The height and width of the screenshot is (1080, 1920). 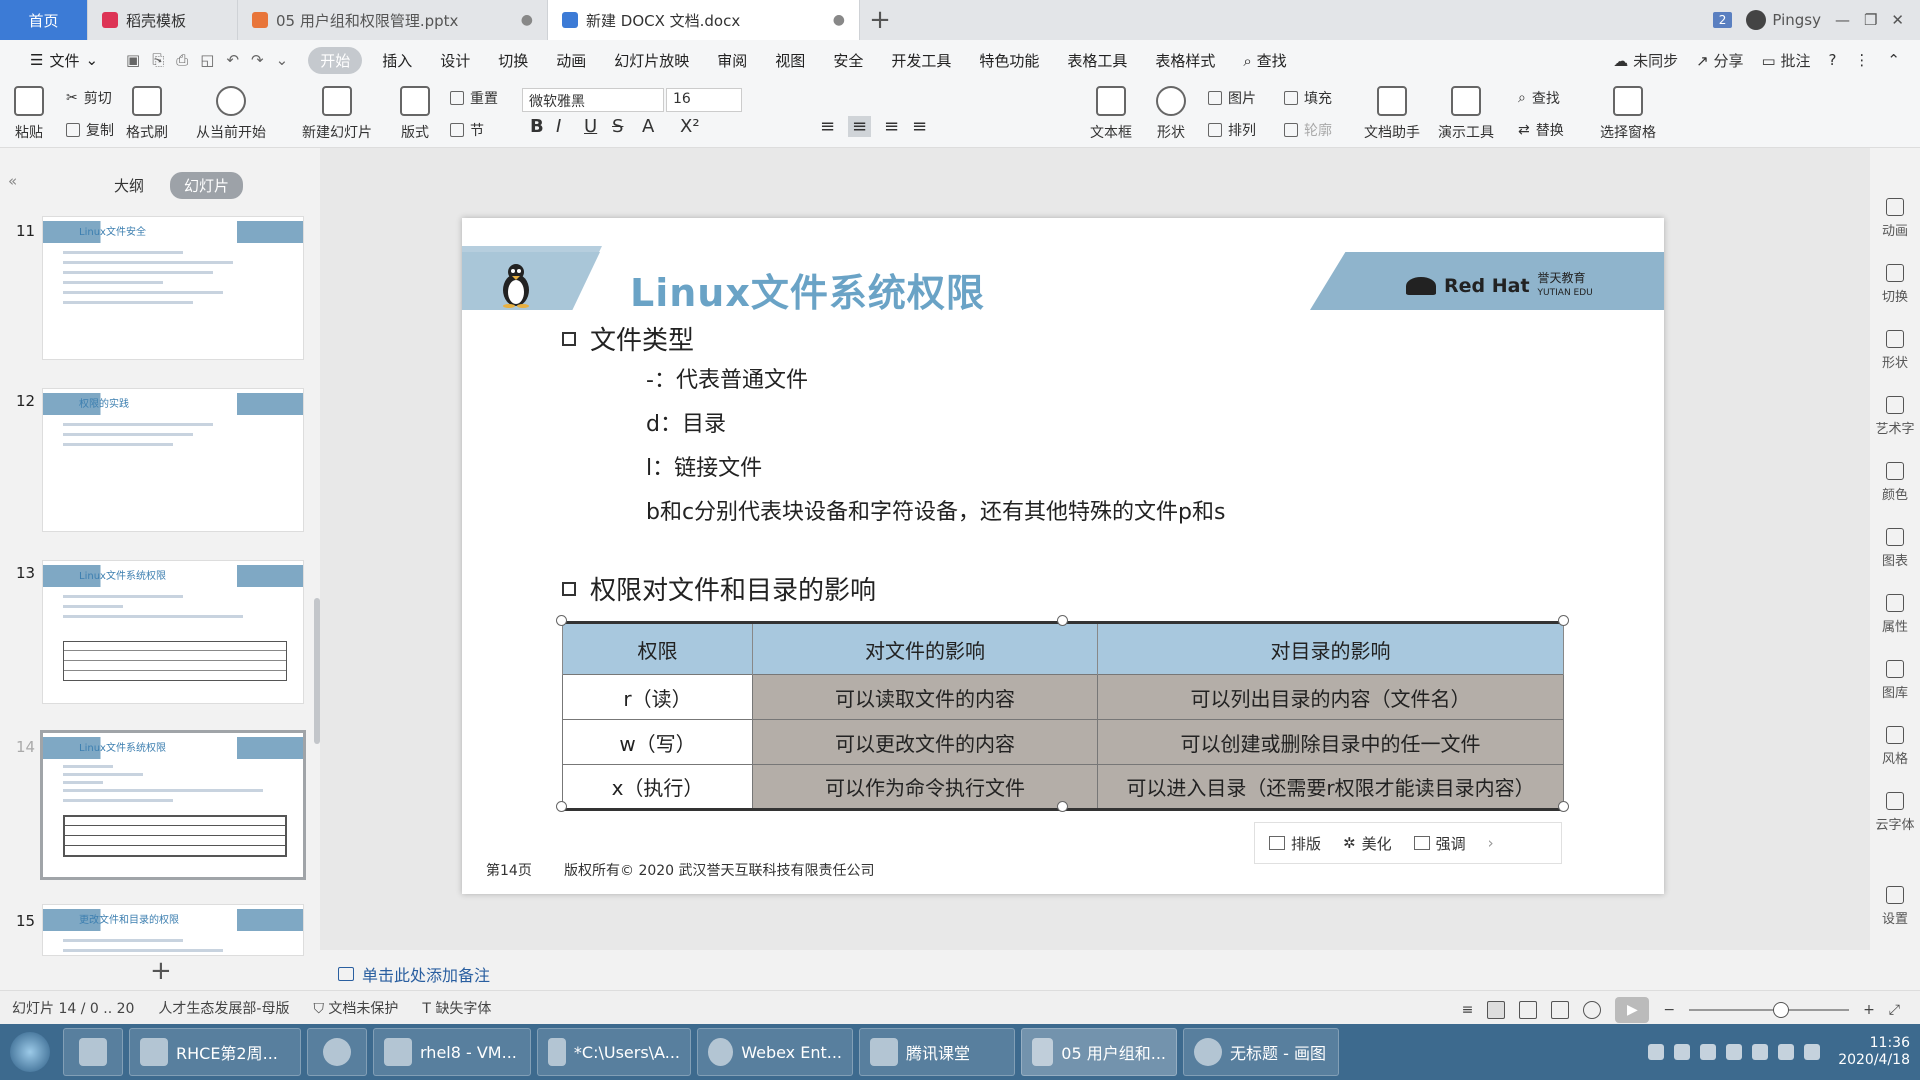 What do you see at coordinates (1894, 1010) in the screenshot?
I see `fit-window-icon: ⤢` at bounding box center [1894, 1010].